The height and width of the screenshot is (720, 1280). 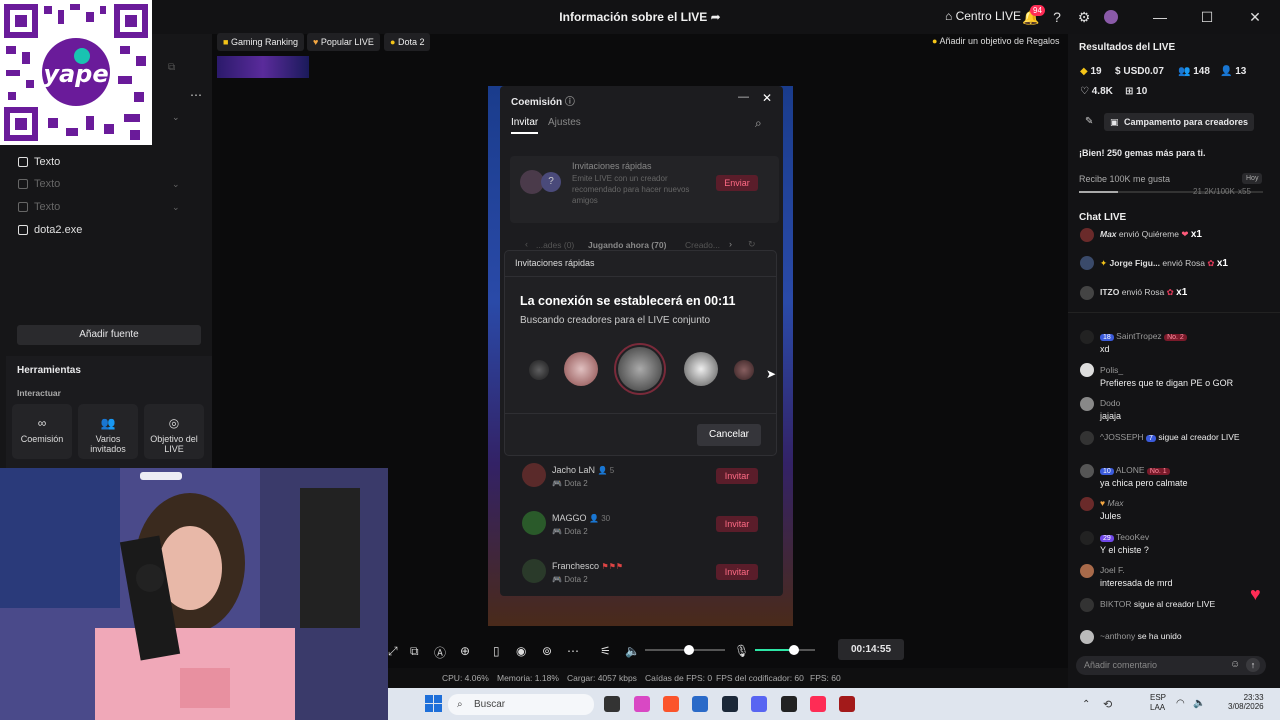 What do you see at coordinates (1255, 594) in the screenshot?
I see `heart-icon: ♥` at bounding box center [1255, 594].